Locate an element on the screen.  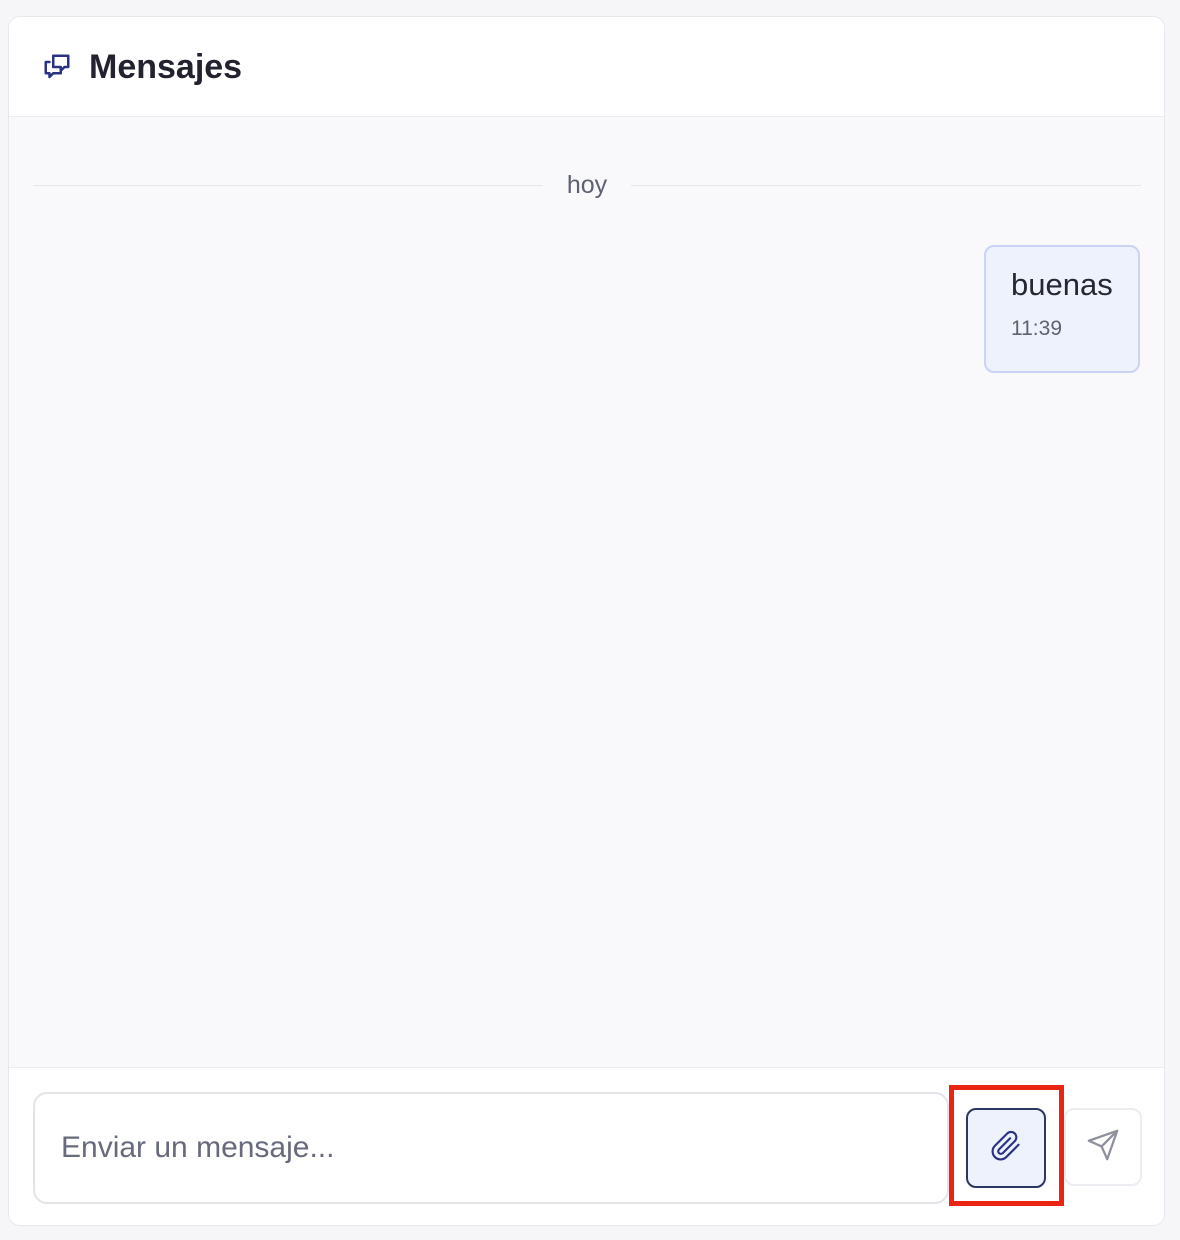
message-input is located at coordinates (491, 1148).